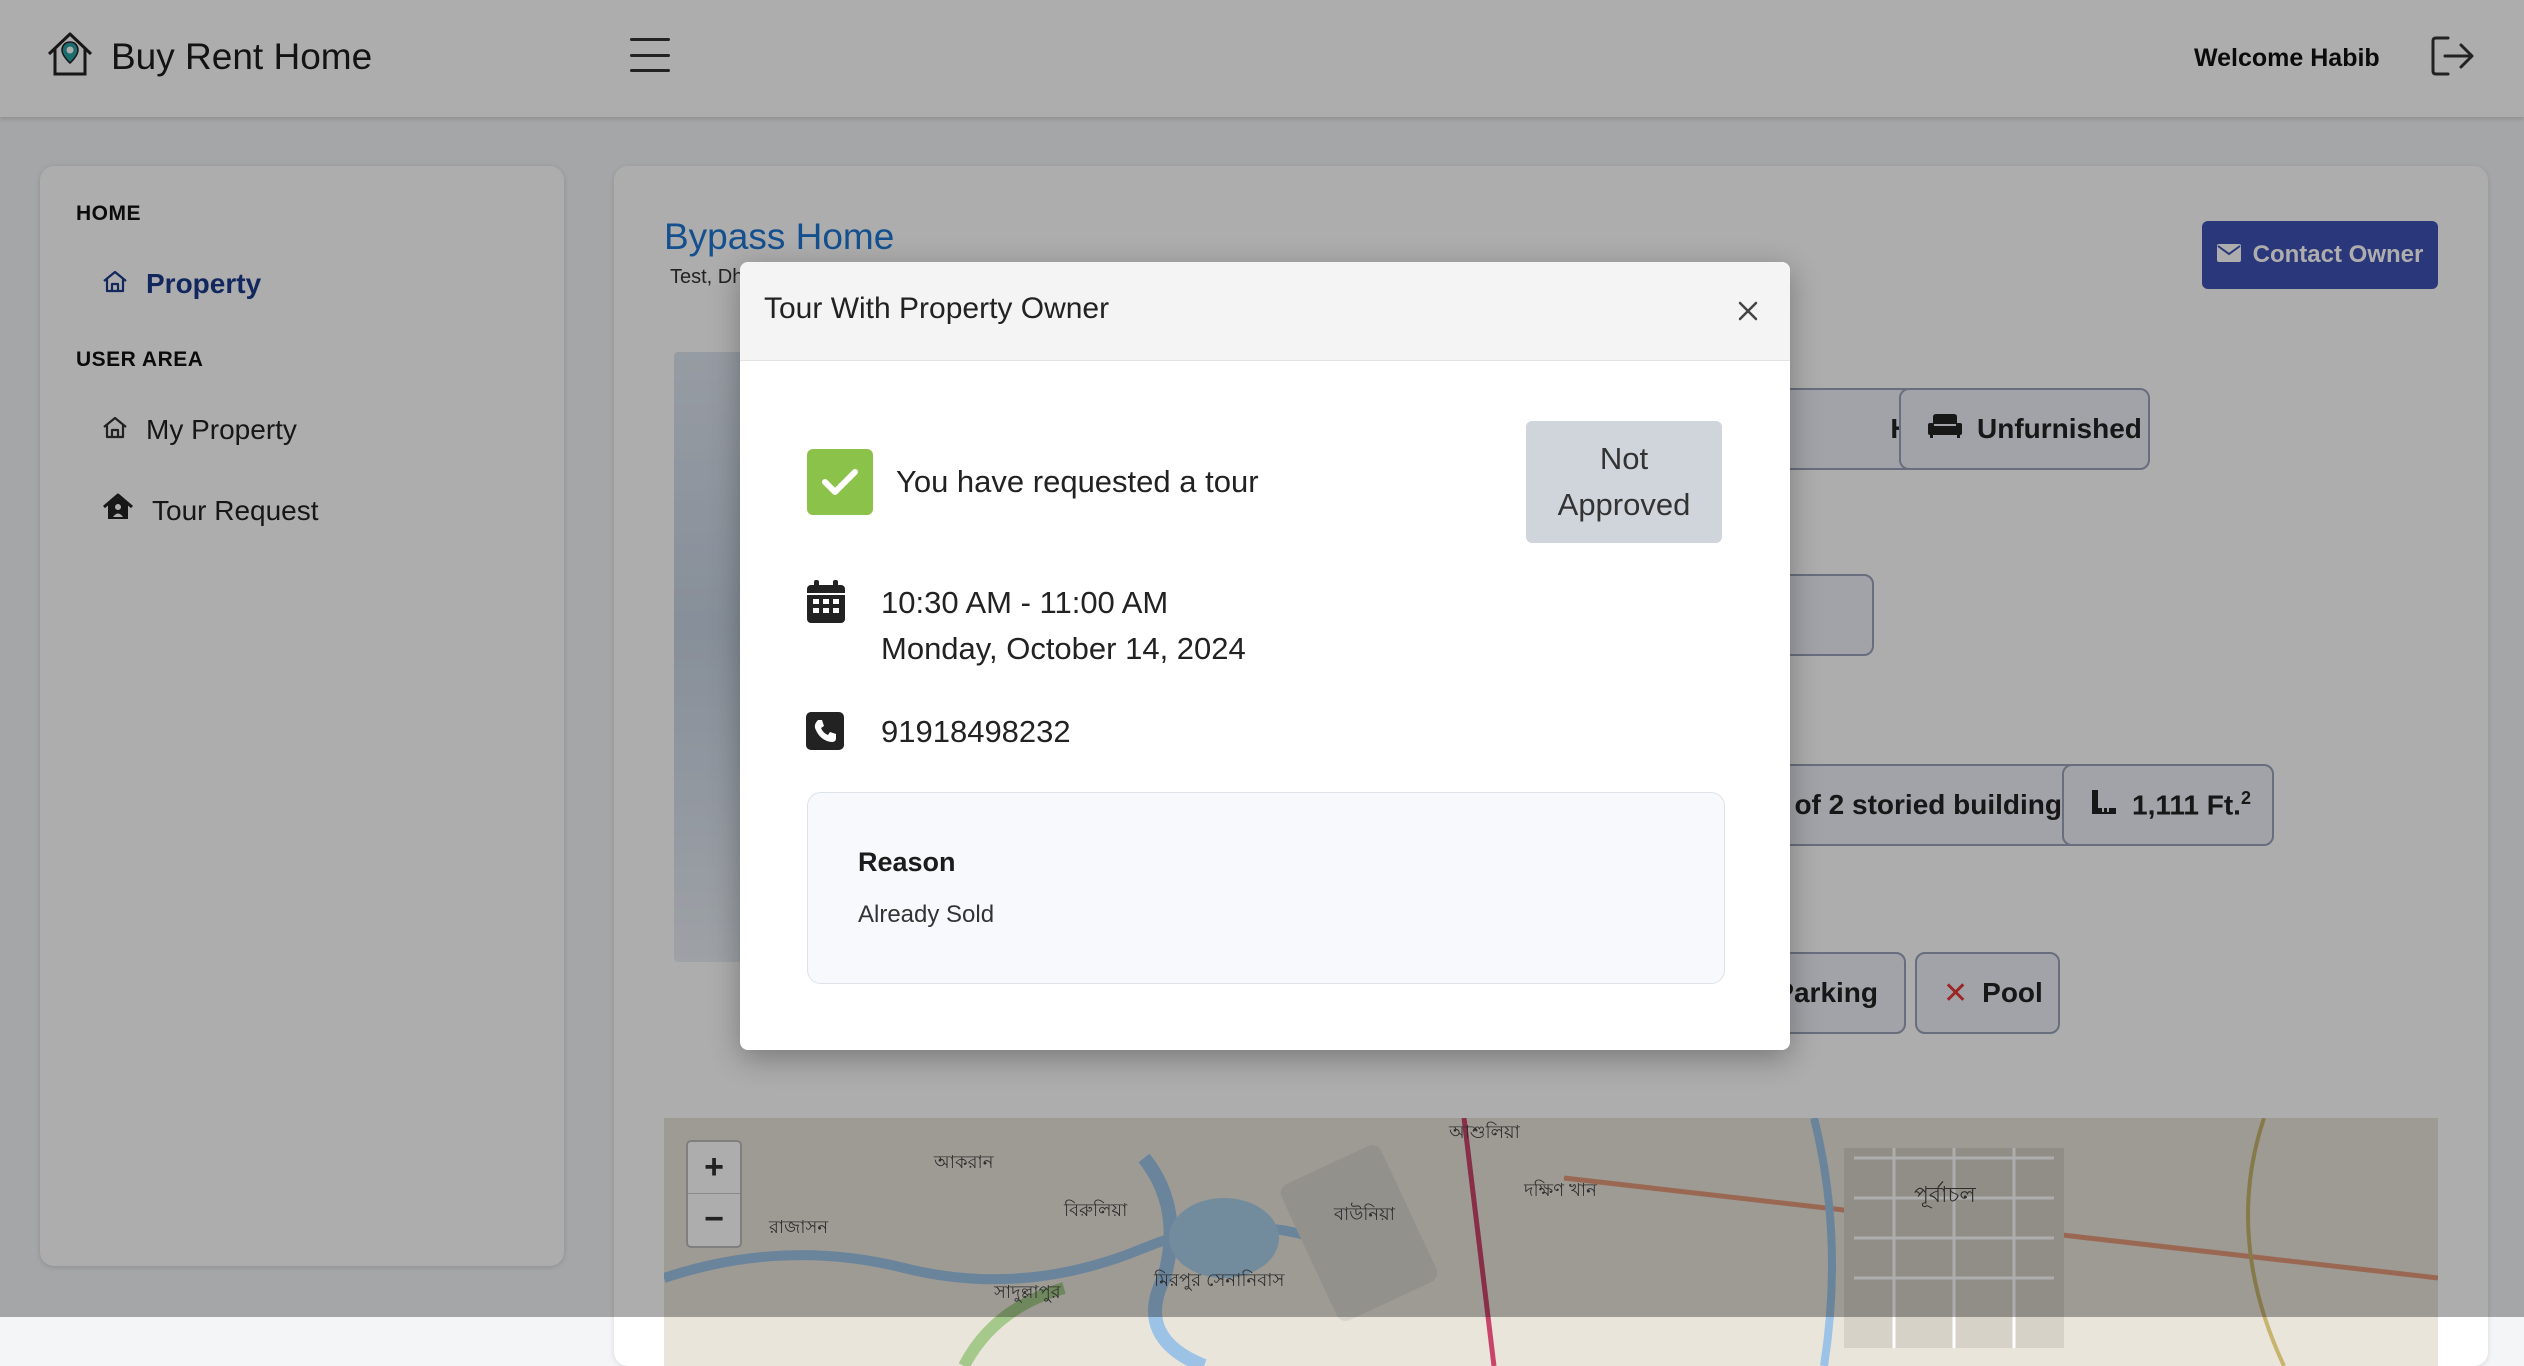 The height and width of the screenshot is (1366, 2524). Describe the element at coordinates (1624, 504) in the screenshot. I see `status-line-2: Approved` at that location.